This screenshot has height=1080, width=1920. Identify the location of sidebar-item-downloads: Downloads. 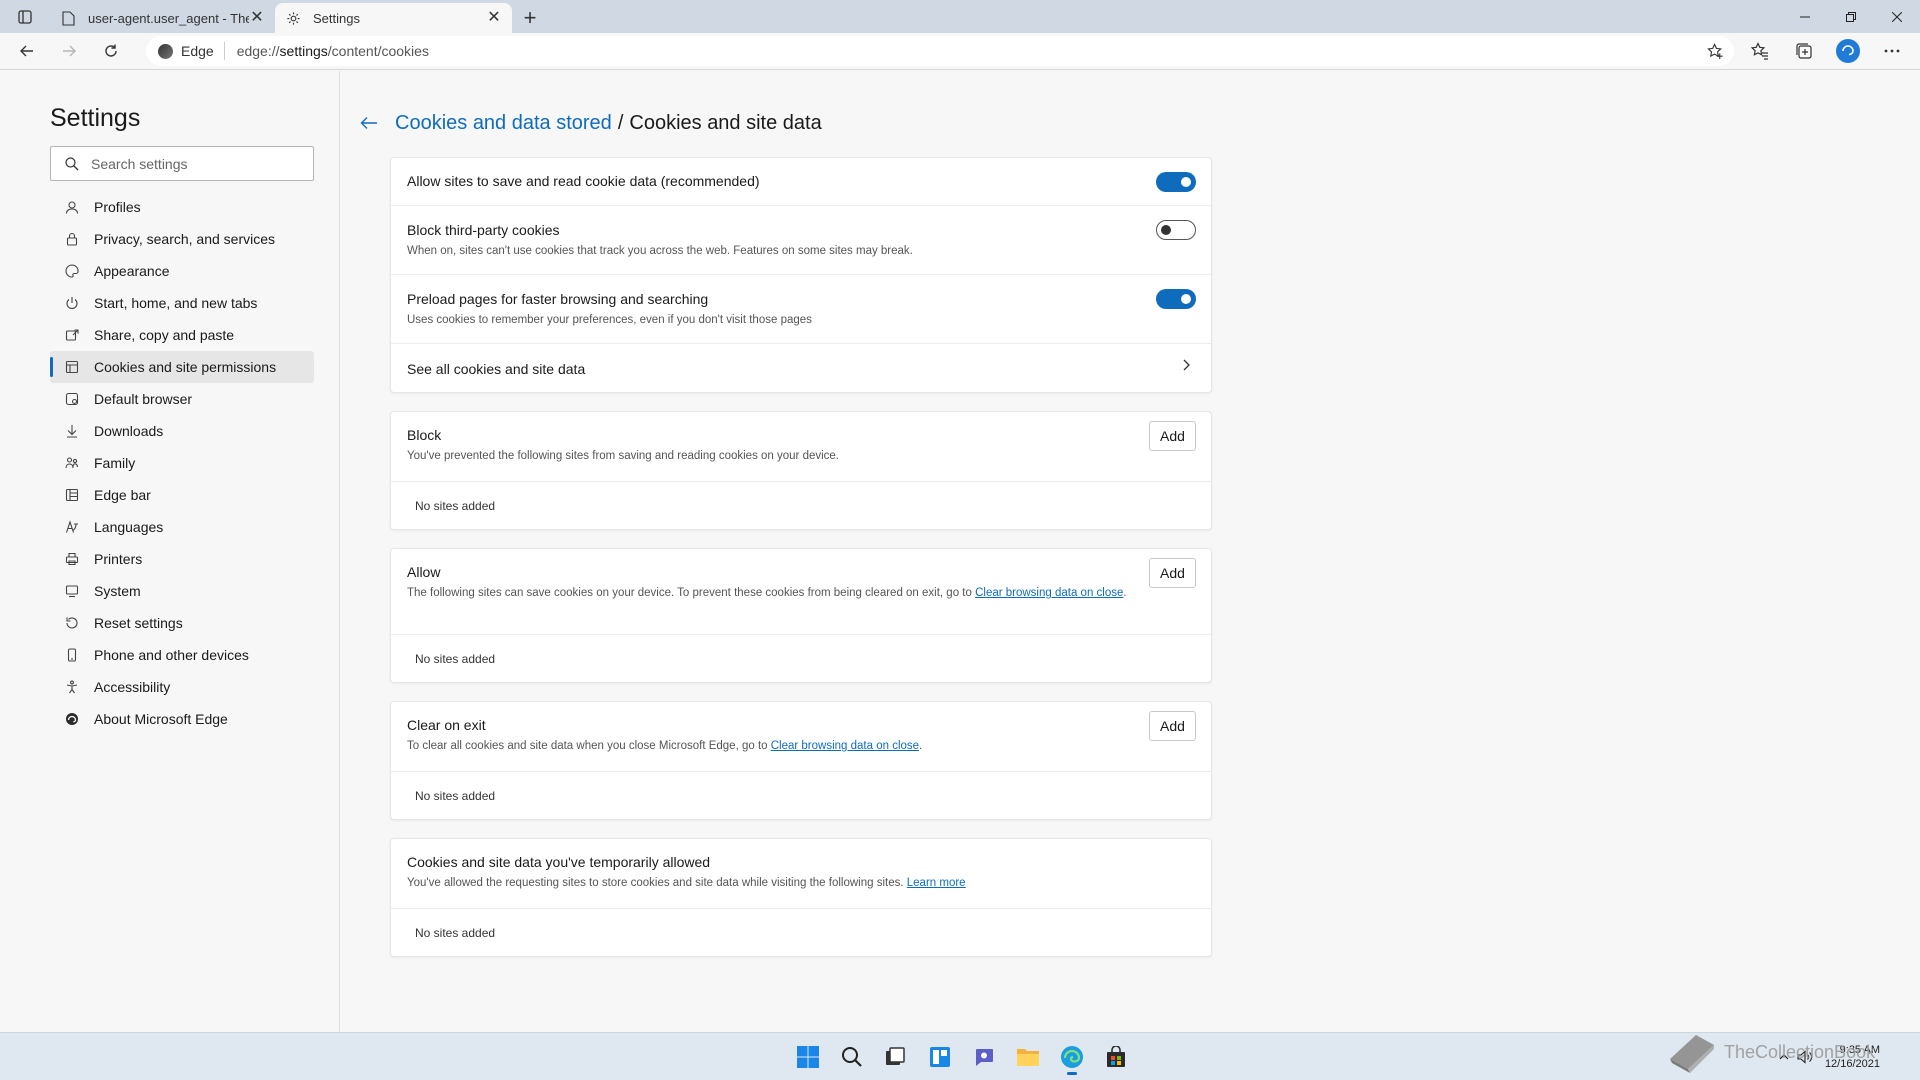
(182, 431).